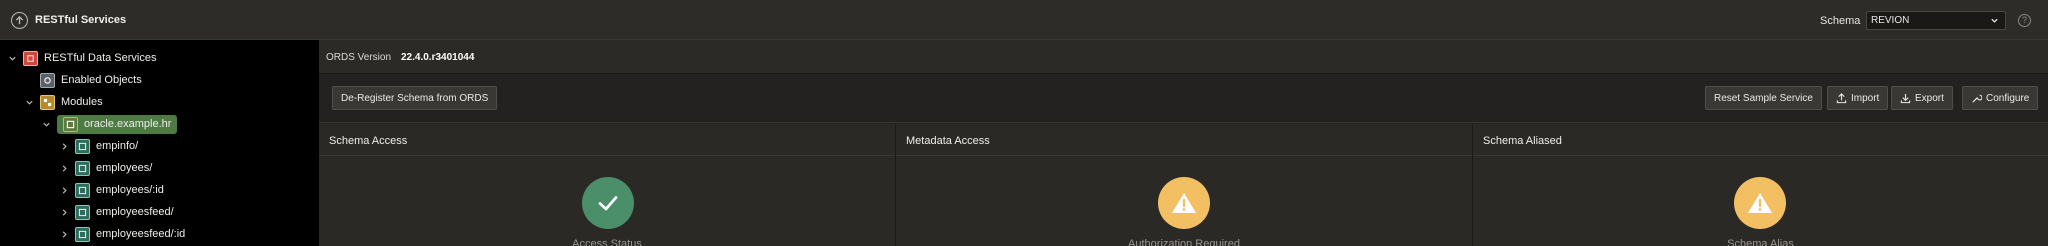 Image resolution: width=2048 pixels, height=246 pixels. What do you see at coordinates (1841, 98) in the screenshot?
I see `upload-icon` at bounding box center [1841, 98].